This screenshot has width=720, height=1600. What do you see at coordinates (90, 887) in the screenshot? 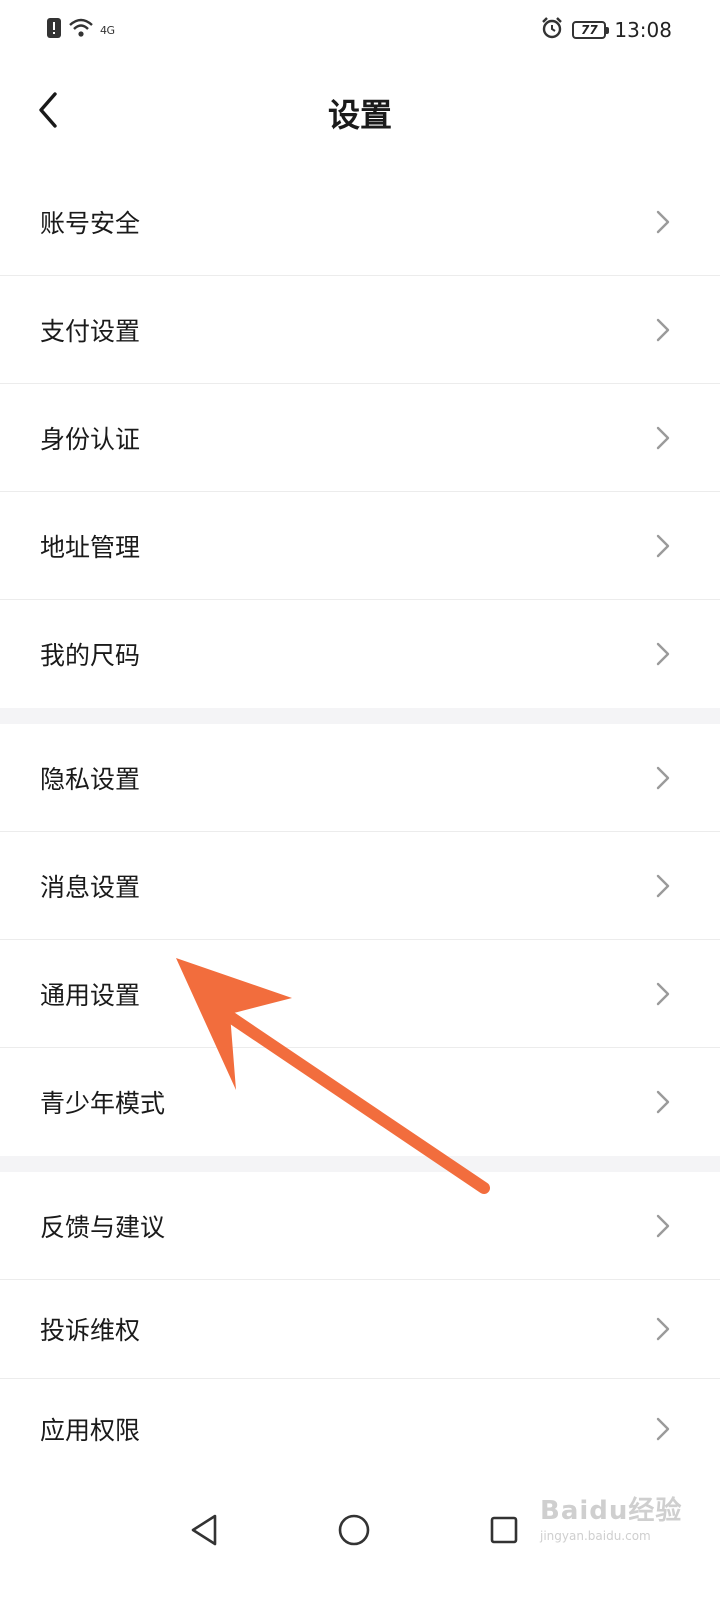
I see `settings-item-label: 消息设置` at bounding box center [90, 887].